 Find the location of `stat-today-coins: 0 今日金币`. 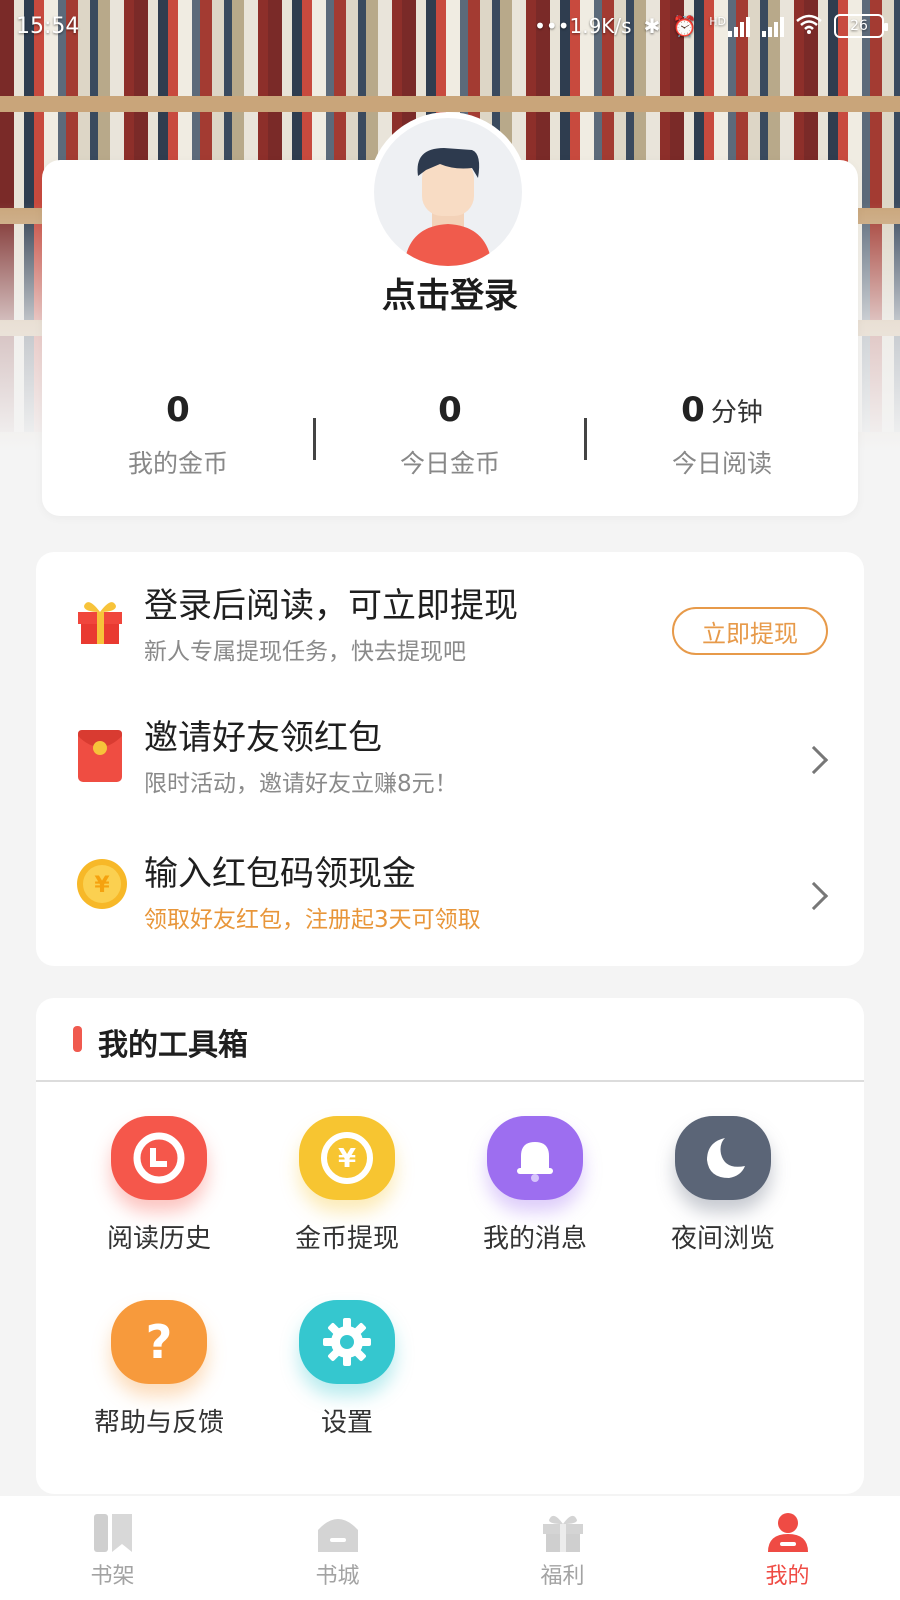

stat-today-coins: 0 今日金币 is located at coordinates (450, 435).